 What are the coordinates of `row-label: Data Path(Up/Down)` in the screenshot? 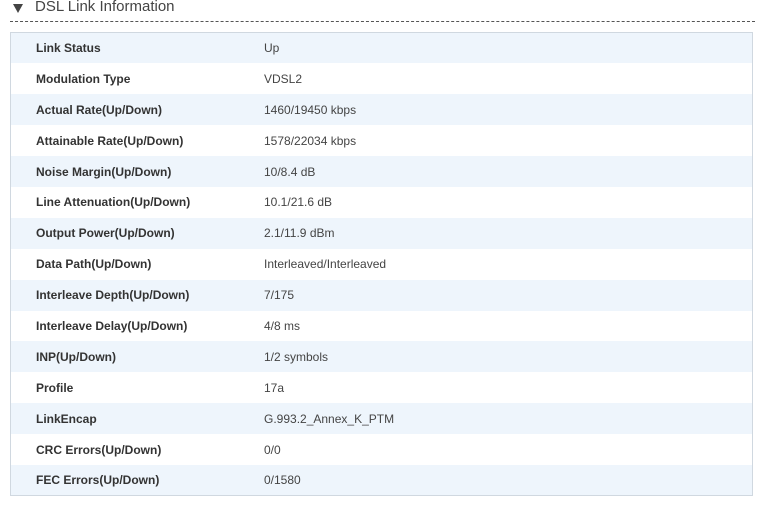 It's located at (137, 264).